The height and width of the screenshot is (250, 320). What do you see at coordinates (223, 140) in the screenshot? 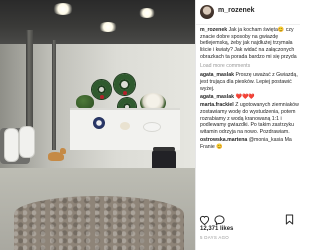
I see `comment-username: ostrowska.martena` at bounding box center [223, 140].